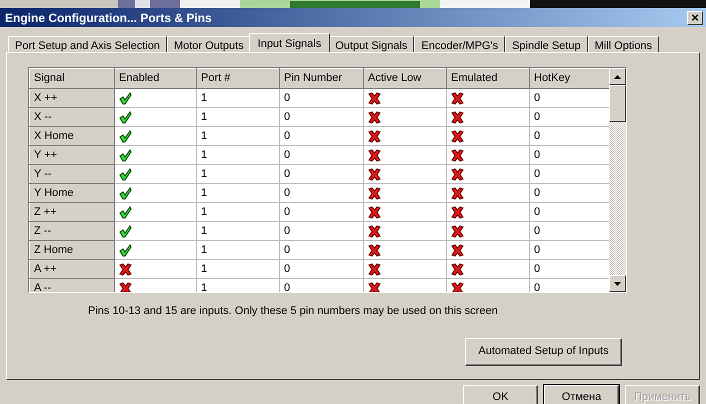  What do you see at coordinates (72, 174) in the screenshot?
I see `table-cell: Y --` at bounding box center [72, 174].